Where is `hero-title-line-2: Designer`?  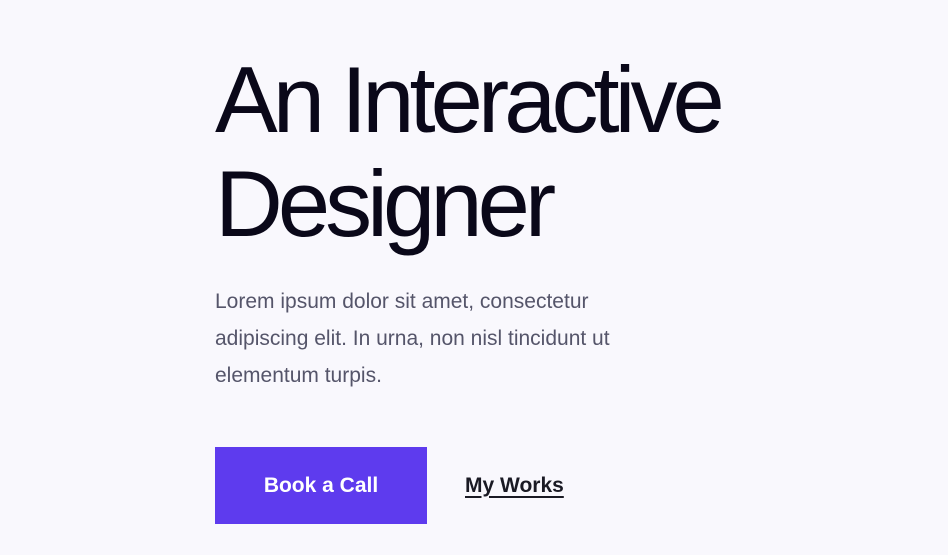
hero-title-line-2: Designer is located at coordinates (385, 203).